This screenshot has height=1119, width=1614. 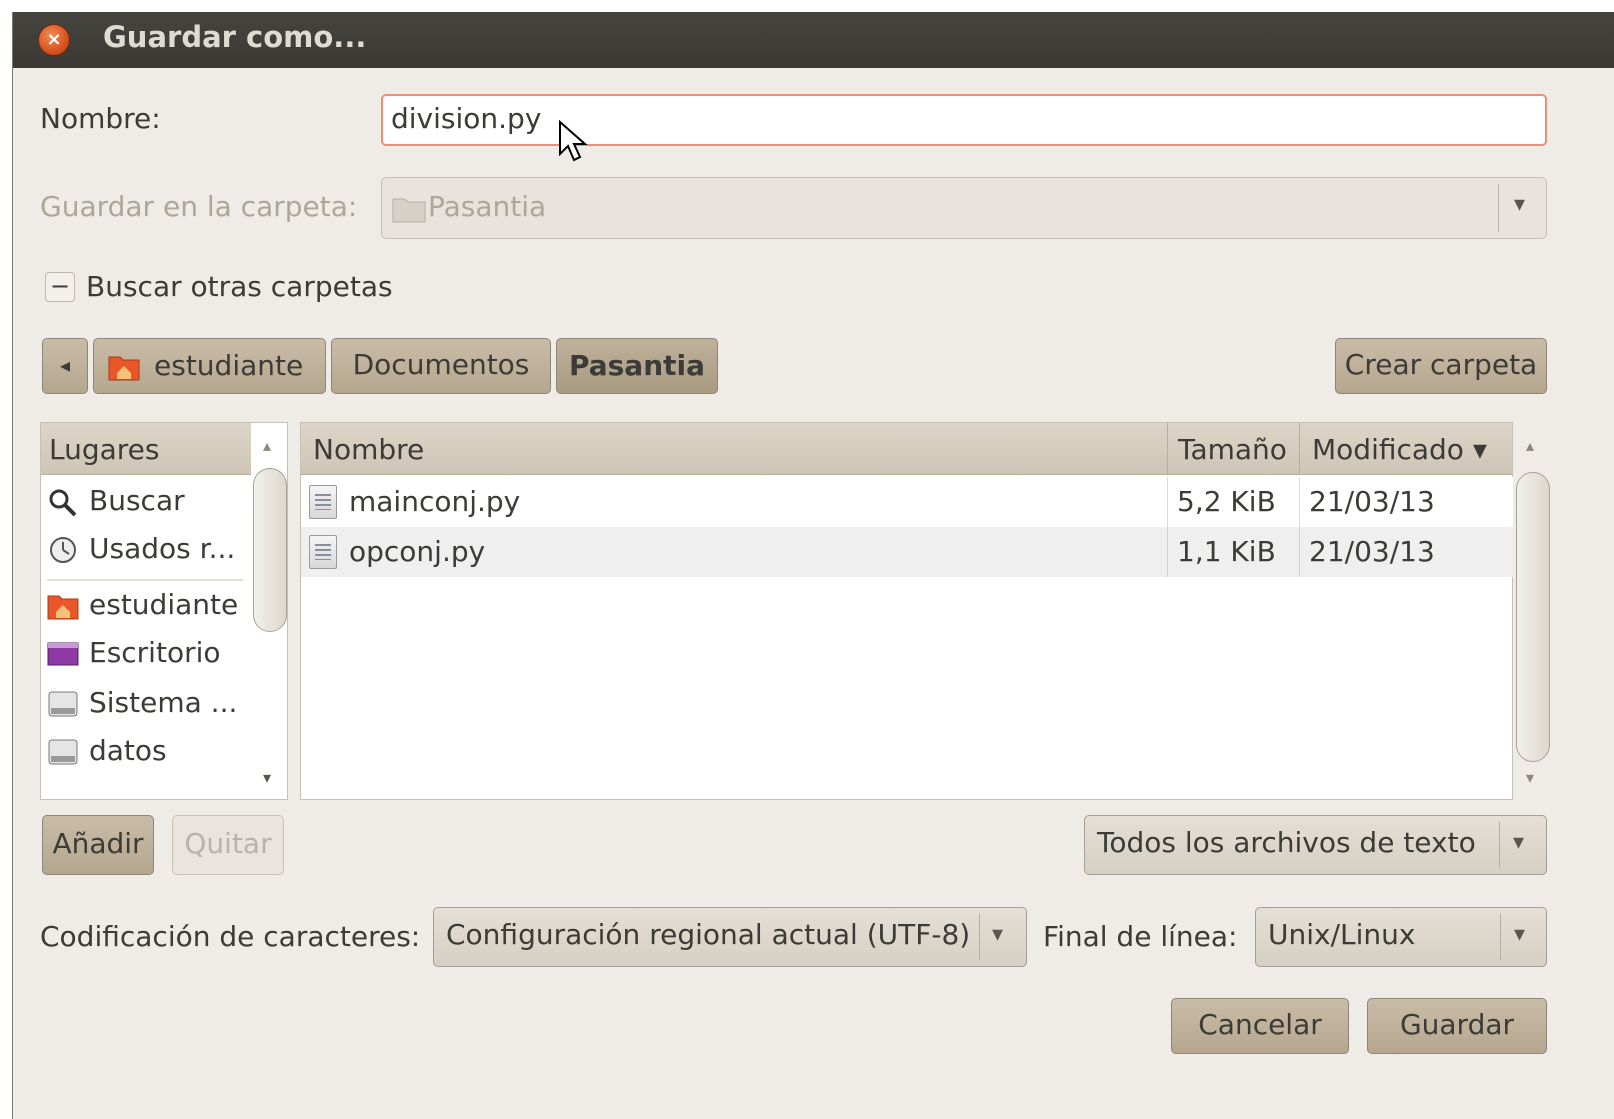 I want to click on file-type-filter-combo: Todos los archivos de texto ▾, so click(x=1315, y=845).